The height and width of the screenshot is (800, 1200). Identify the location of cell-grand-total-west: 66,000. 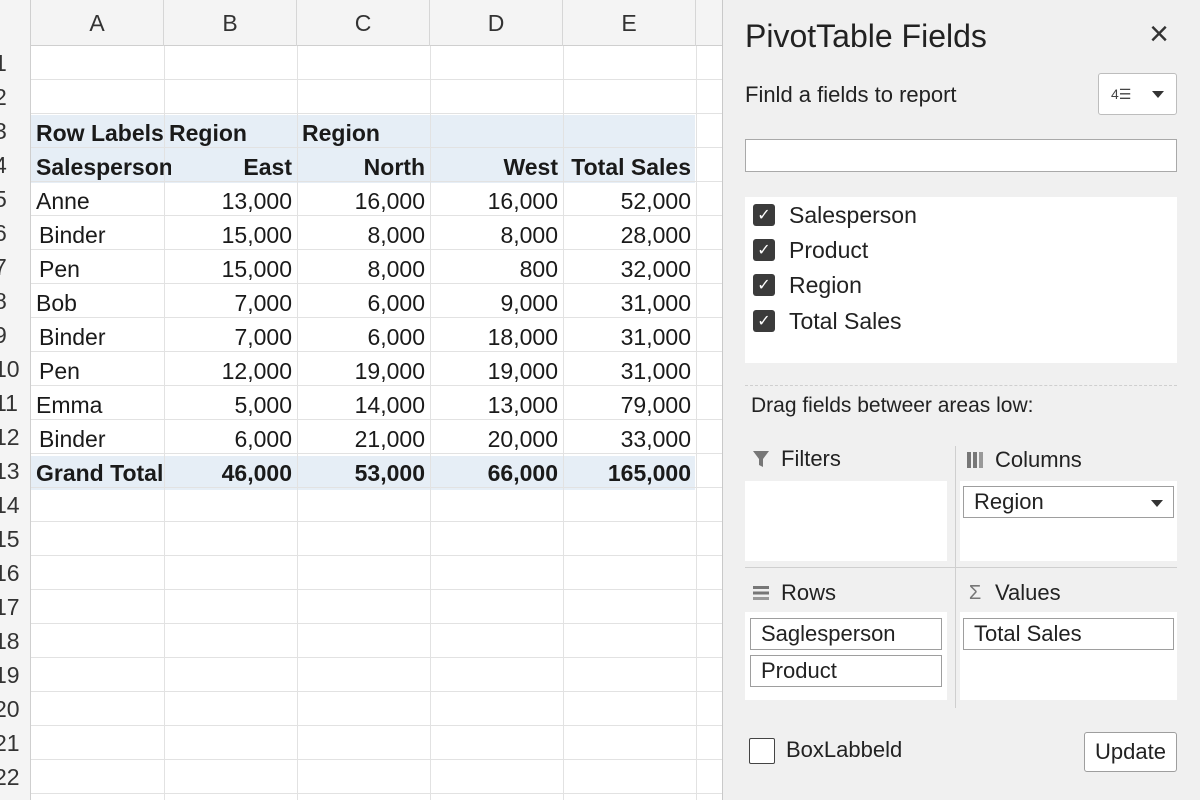
(496, 473).